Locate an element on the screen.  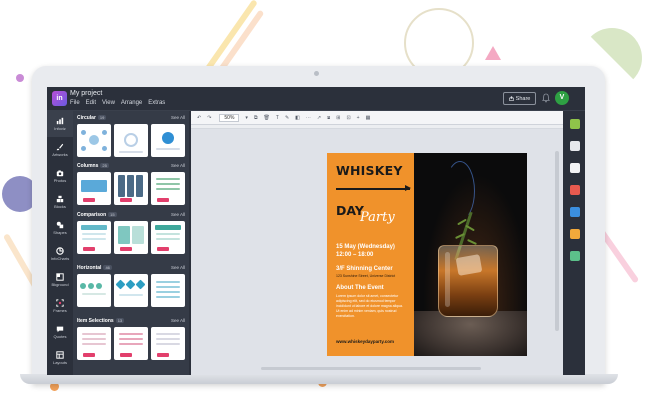
connector-icon: ↗ is located at coordinates (319, 118).